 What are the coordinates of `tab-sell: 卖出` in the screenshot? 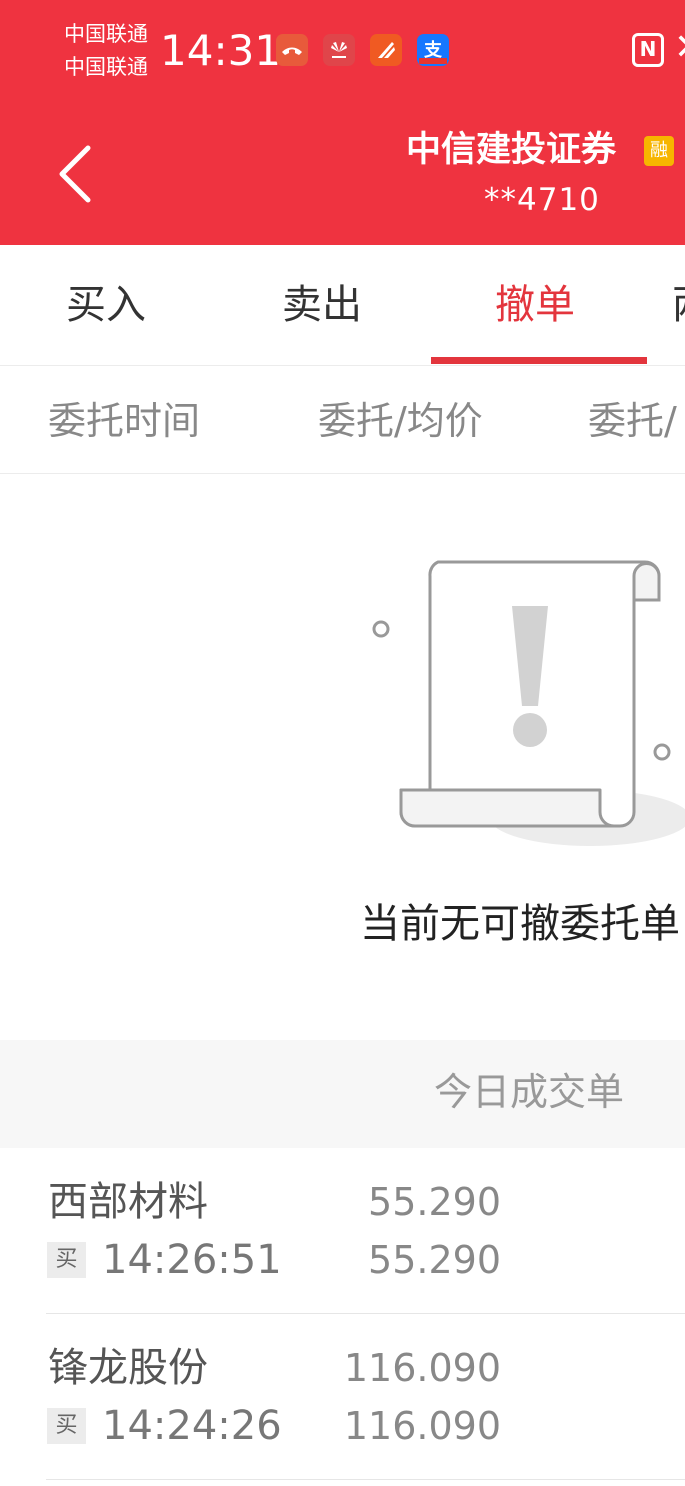 It's located at (322, 305).